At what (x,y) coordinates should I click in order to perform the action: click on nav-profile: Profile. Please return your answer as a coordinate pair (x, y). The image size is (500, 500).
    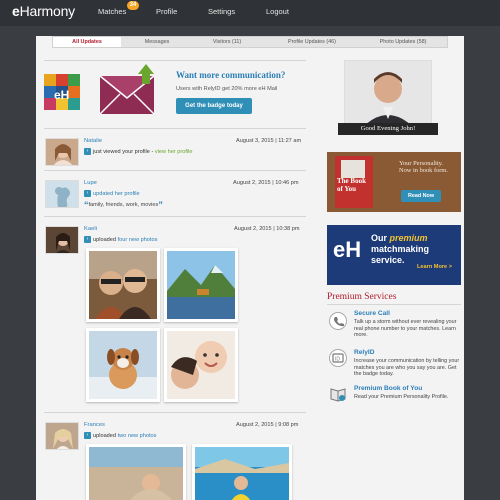
    Looking at the image, I should click on (166, 11).